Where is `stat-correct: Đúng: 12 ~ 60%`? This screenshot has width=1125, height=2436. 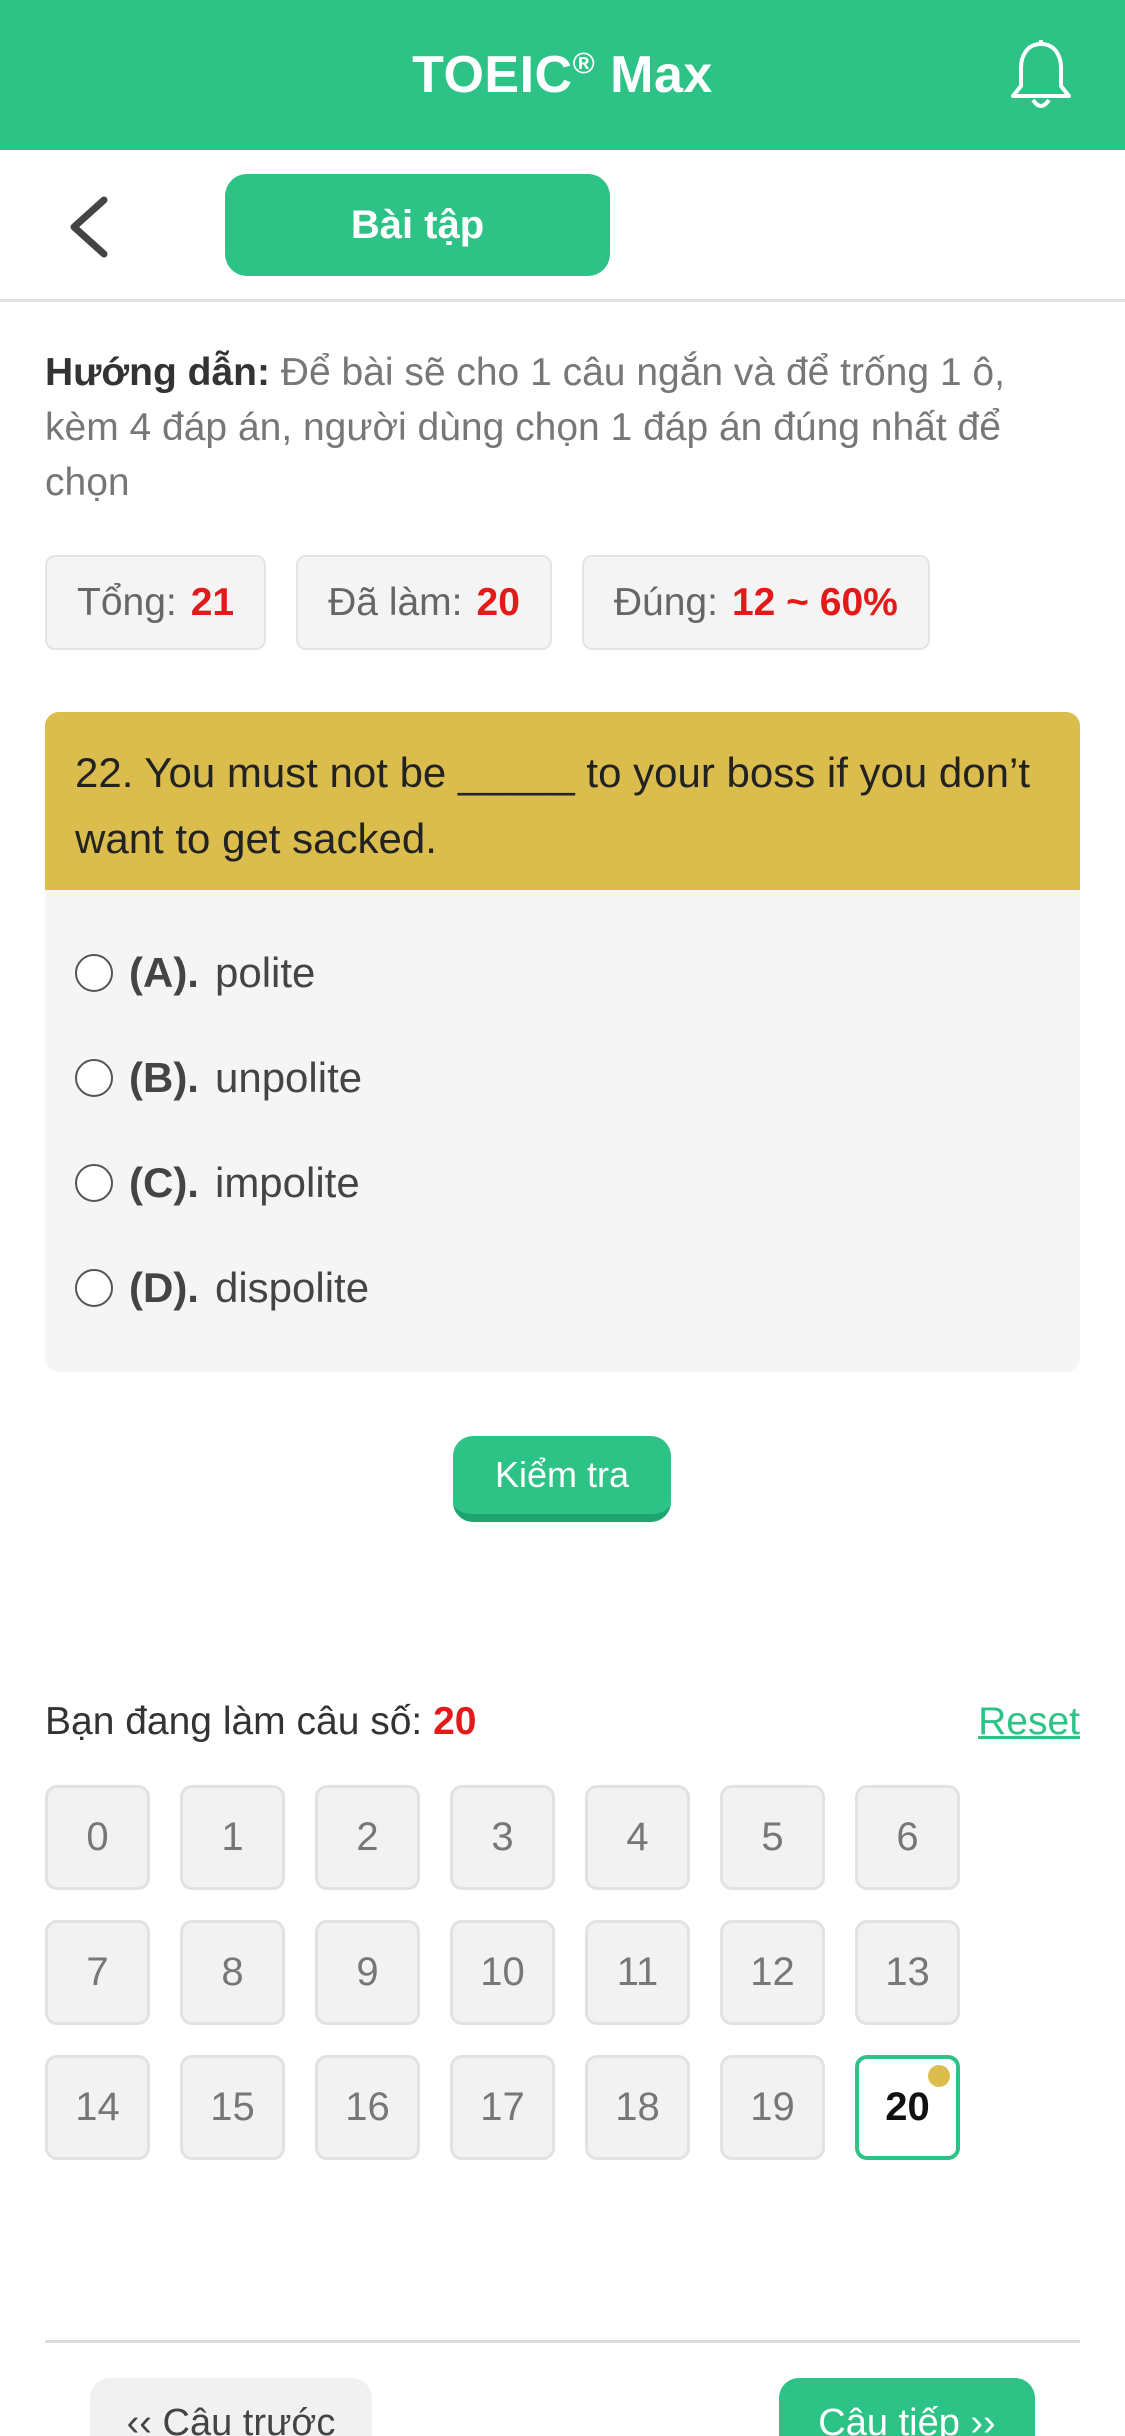 stat-correct: Đúng: 12 ~ 60% is located at coordinates (755, 602).